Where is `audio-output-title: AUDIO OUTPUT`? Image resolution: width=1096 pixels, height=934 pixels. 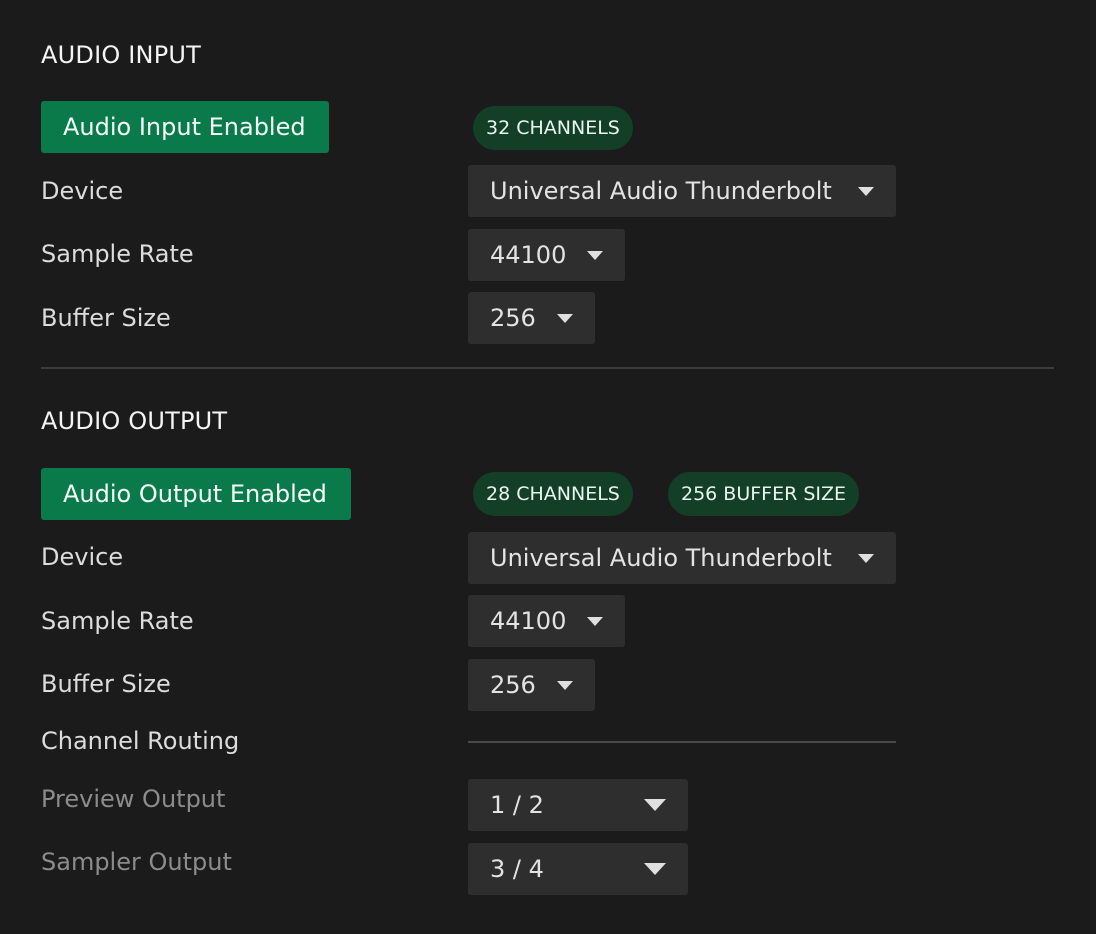
audio-output-title: AUDIO OUTPUT is located at coordinates (134, 421).